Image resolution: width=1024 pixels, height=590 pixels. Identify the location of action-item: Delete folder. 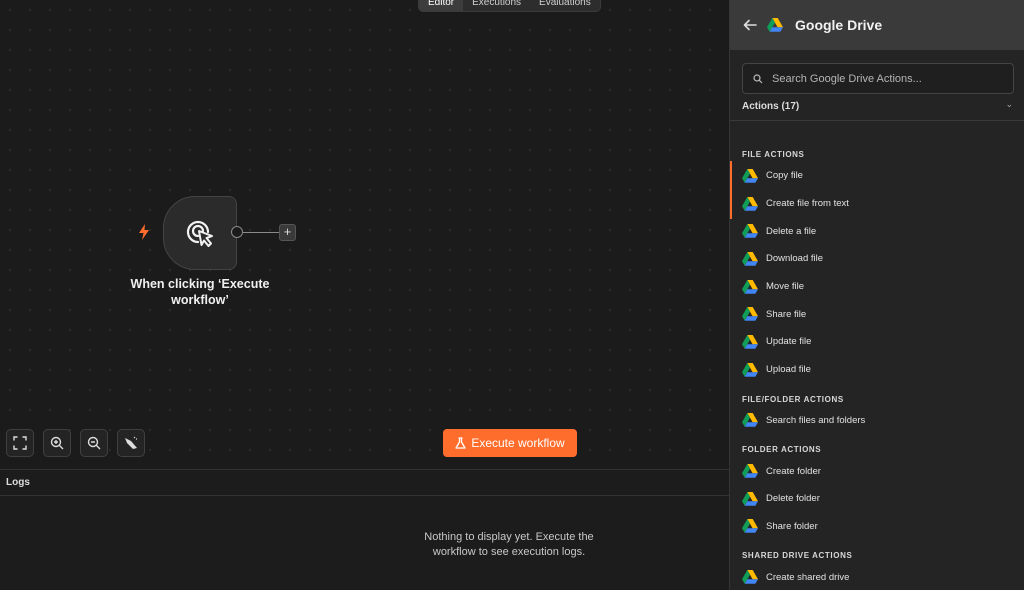
(877, 499).